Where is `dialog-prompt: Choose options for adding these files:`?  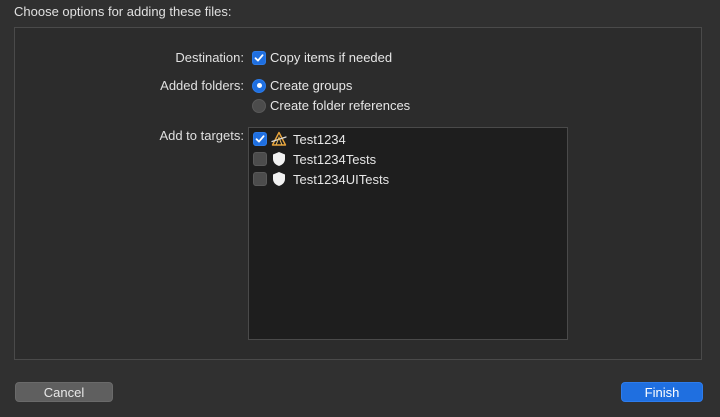 dialog-prompt: Choose options for adding these files: is located at coordinates (123, 11).